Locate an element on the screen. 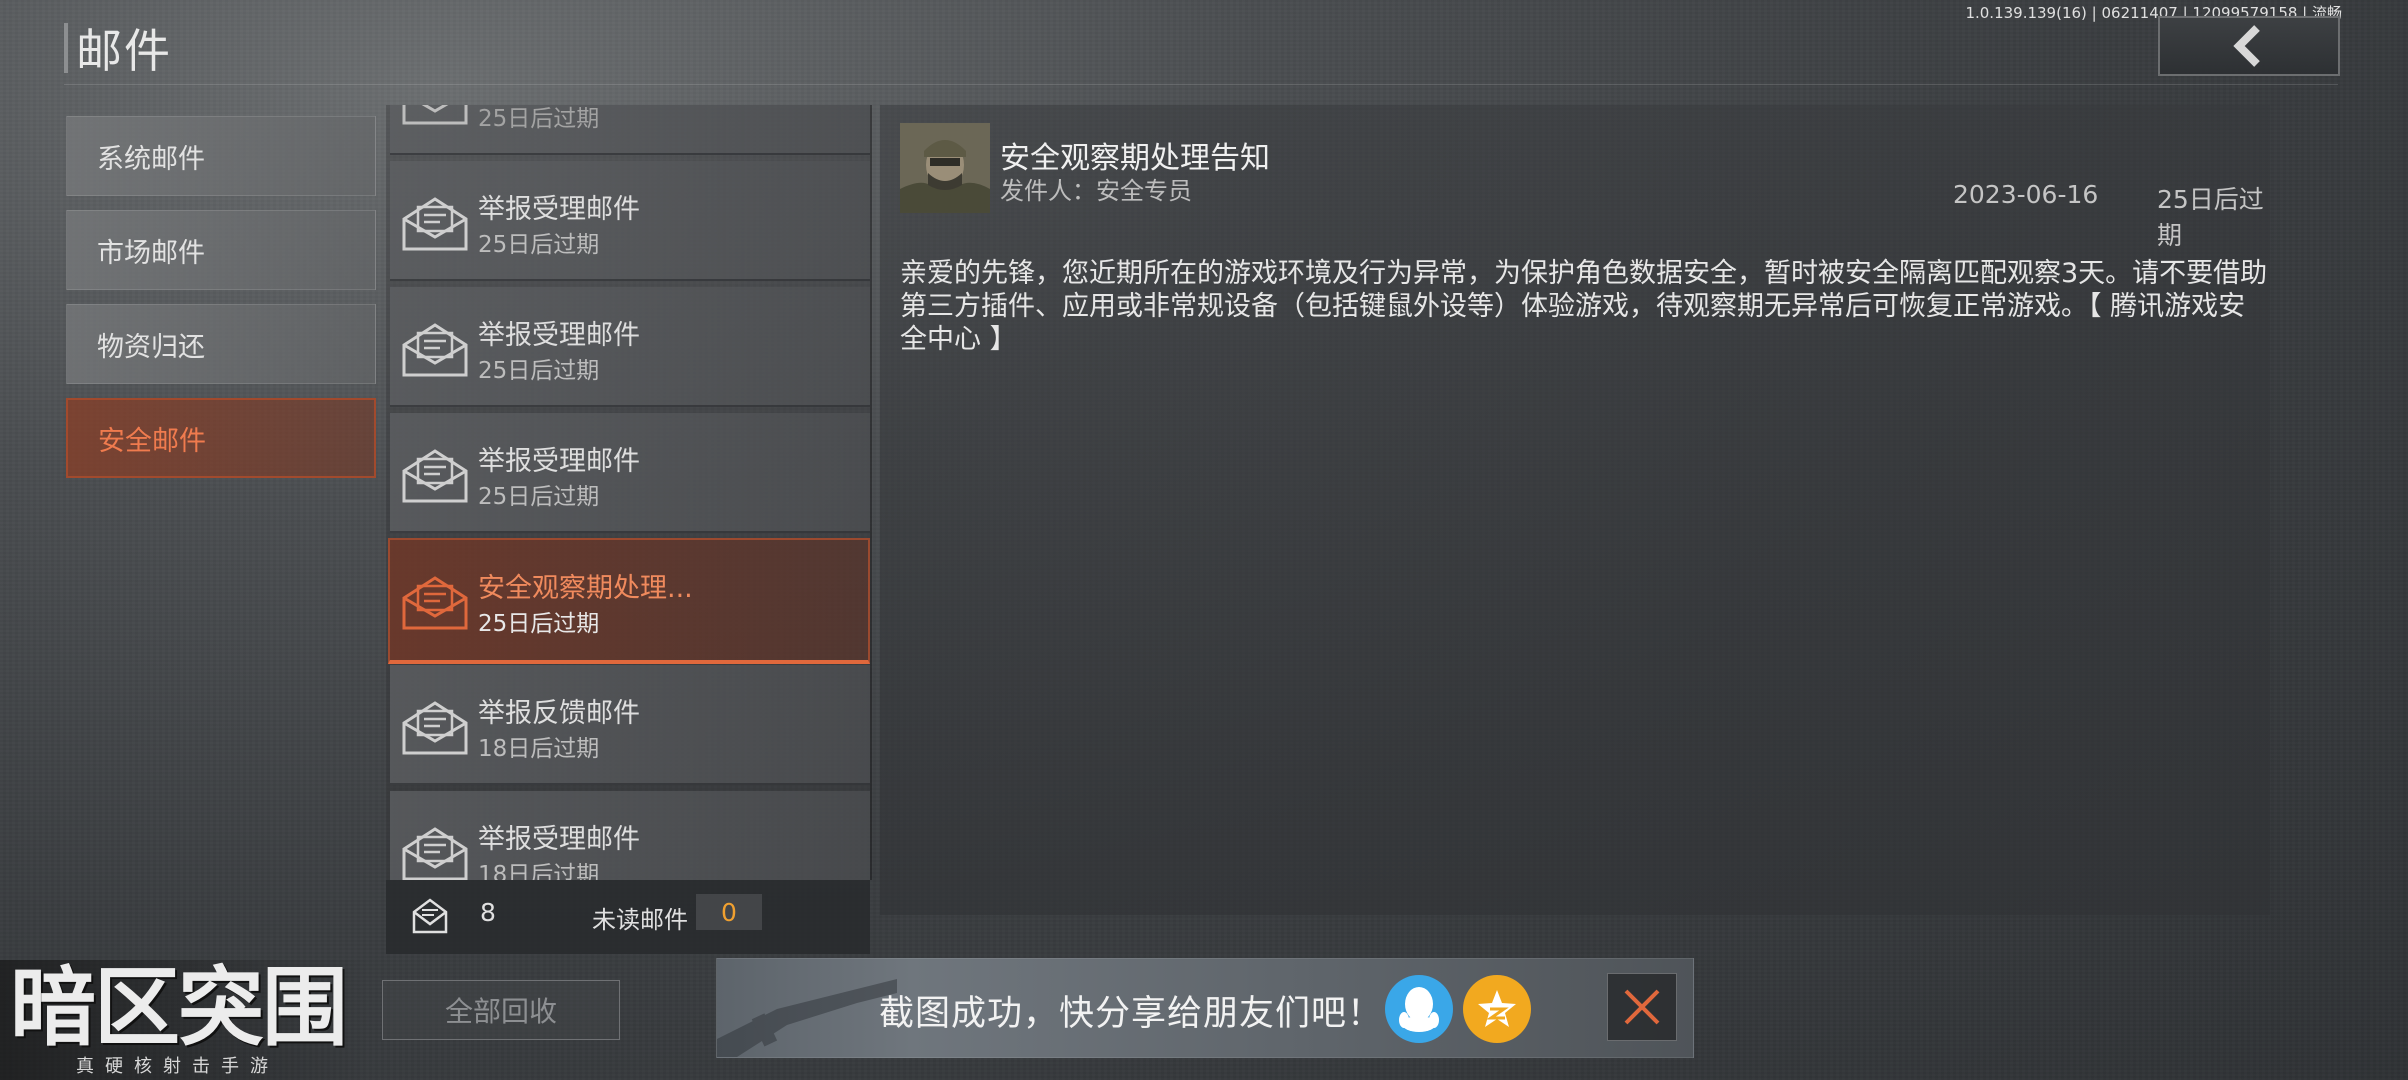 This screenshot has height=1080, width=2408. chevron-left-icon is located at coordinates (2246, 46).